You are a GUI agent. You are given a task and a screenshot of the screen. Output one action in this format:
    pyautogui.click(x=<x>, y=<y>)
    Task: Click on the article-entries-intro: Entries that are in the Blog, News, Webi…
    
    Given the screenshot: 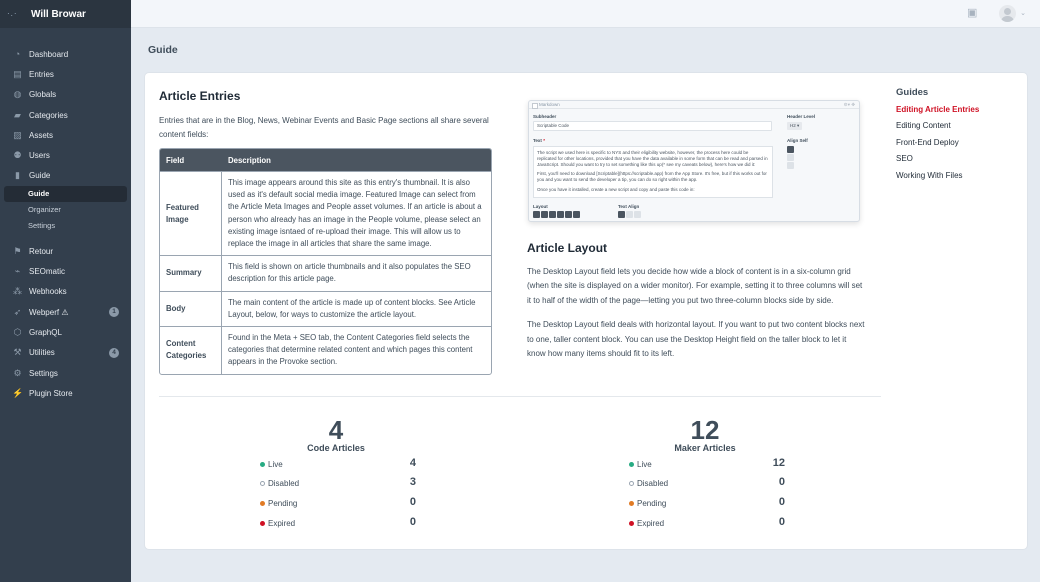 What is the action you would take?
    pyautogui.click(x=324, y=127)
    